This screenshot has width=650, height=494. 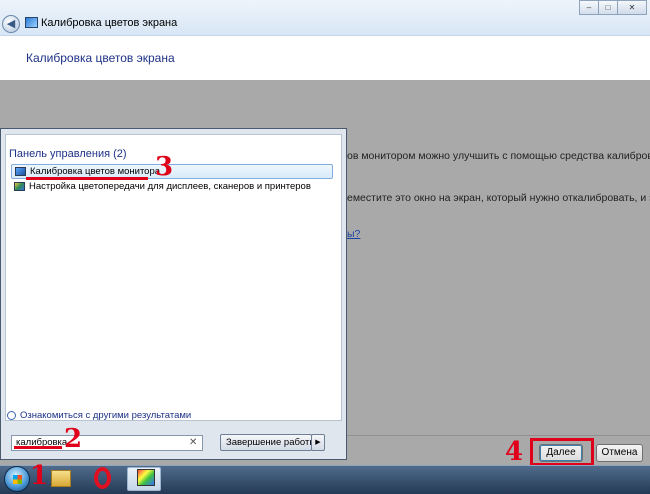 What do you see at coordinates (68, 154) in the screenshot?
I see `results-group-header: Панель управления (2)` at bounding box center [68, 154].